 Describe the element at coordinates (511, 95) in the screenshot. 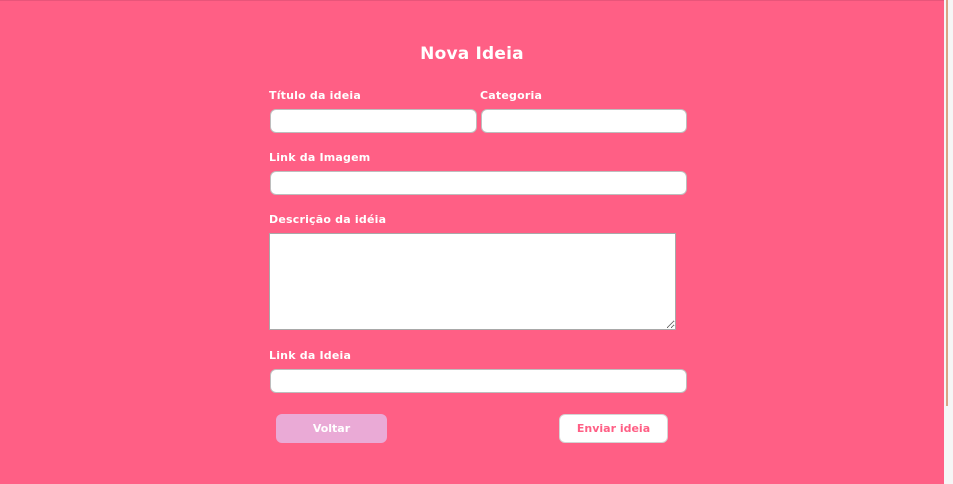

I see `category-label: Categoria` at that location.